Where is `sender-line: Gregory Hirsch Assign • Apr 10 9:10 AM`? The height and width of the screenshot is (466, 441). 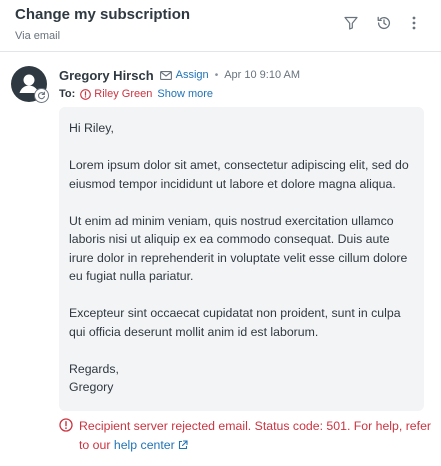 sender-line: Gregory Hirsch Assign • Apr 10 9:10 AM is located at coordinates (179, 75).